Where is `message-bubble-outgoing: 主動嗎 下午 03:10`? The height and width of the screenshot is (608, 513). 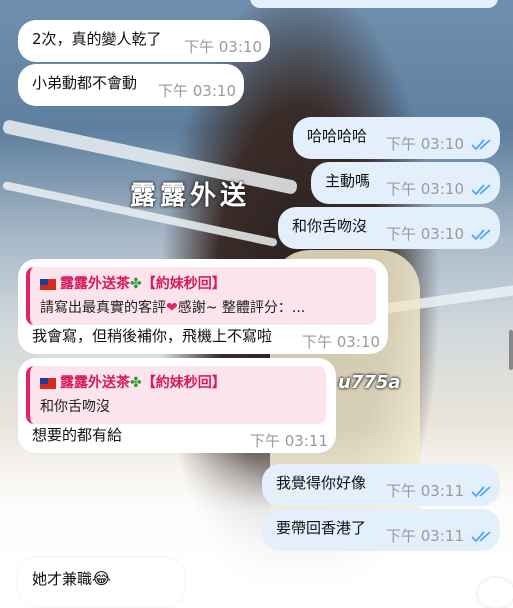 message-bubble-outgoing: 主動嗎 下午 03:10 is located at coordinates (405, 183).